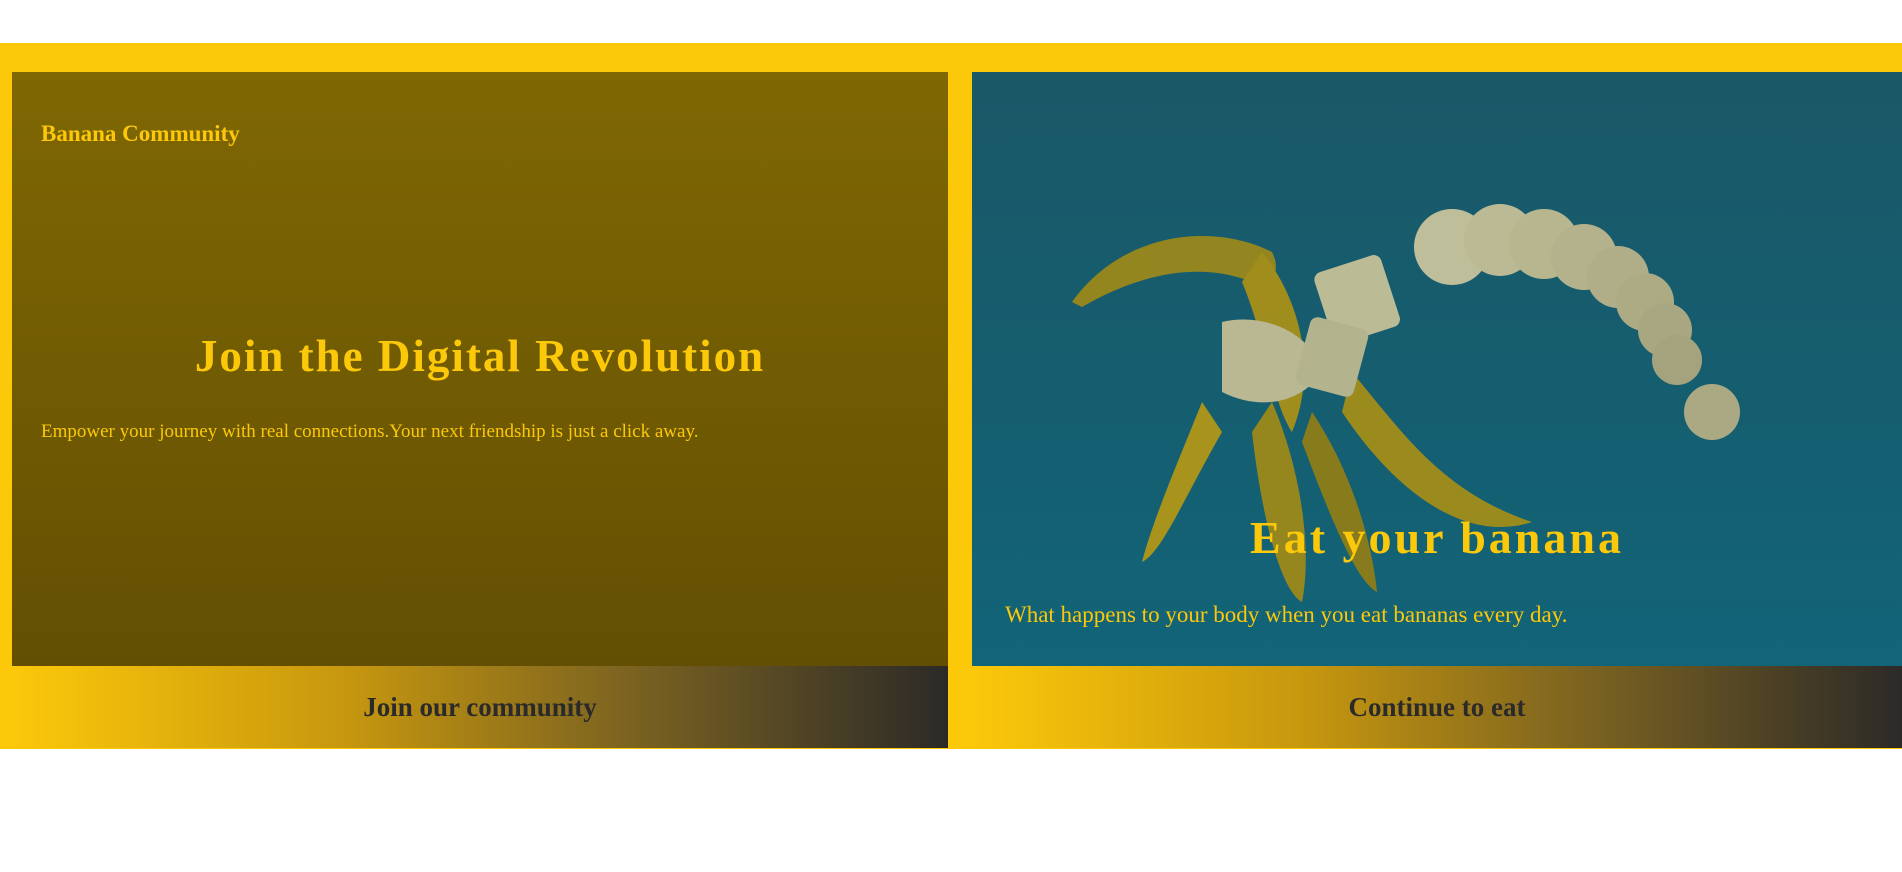  I want to click on banana-headline: Eat your banana, so click(1437, 537).